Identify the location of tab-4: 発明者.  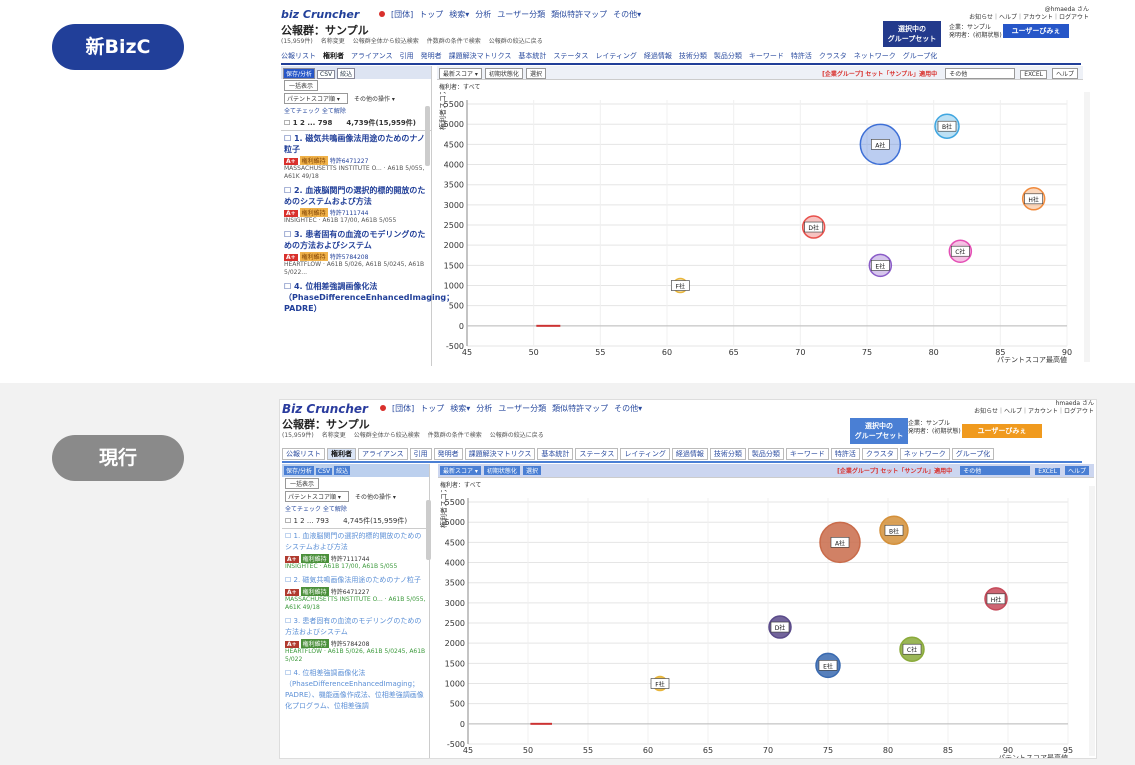
(431, 56).